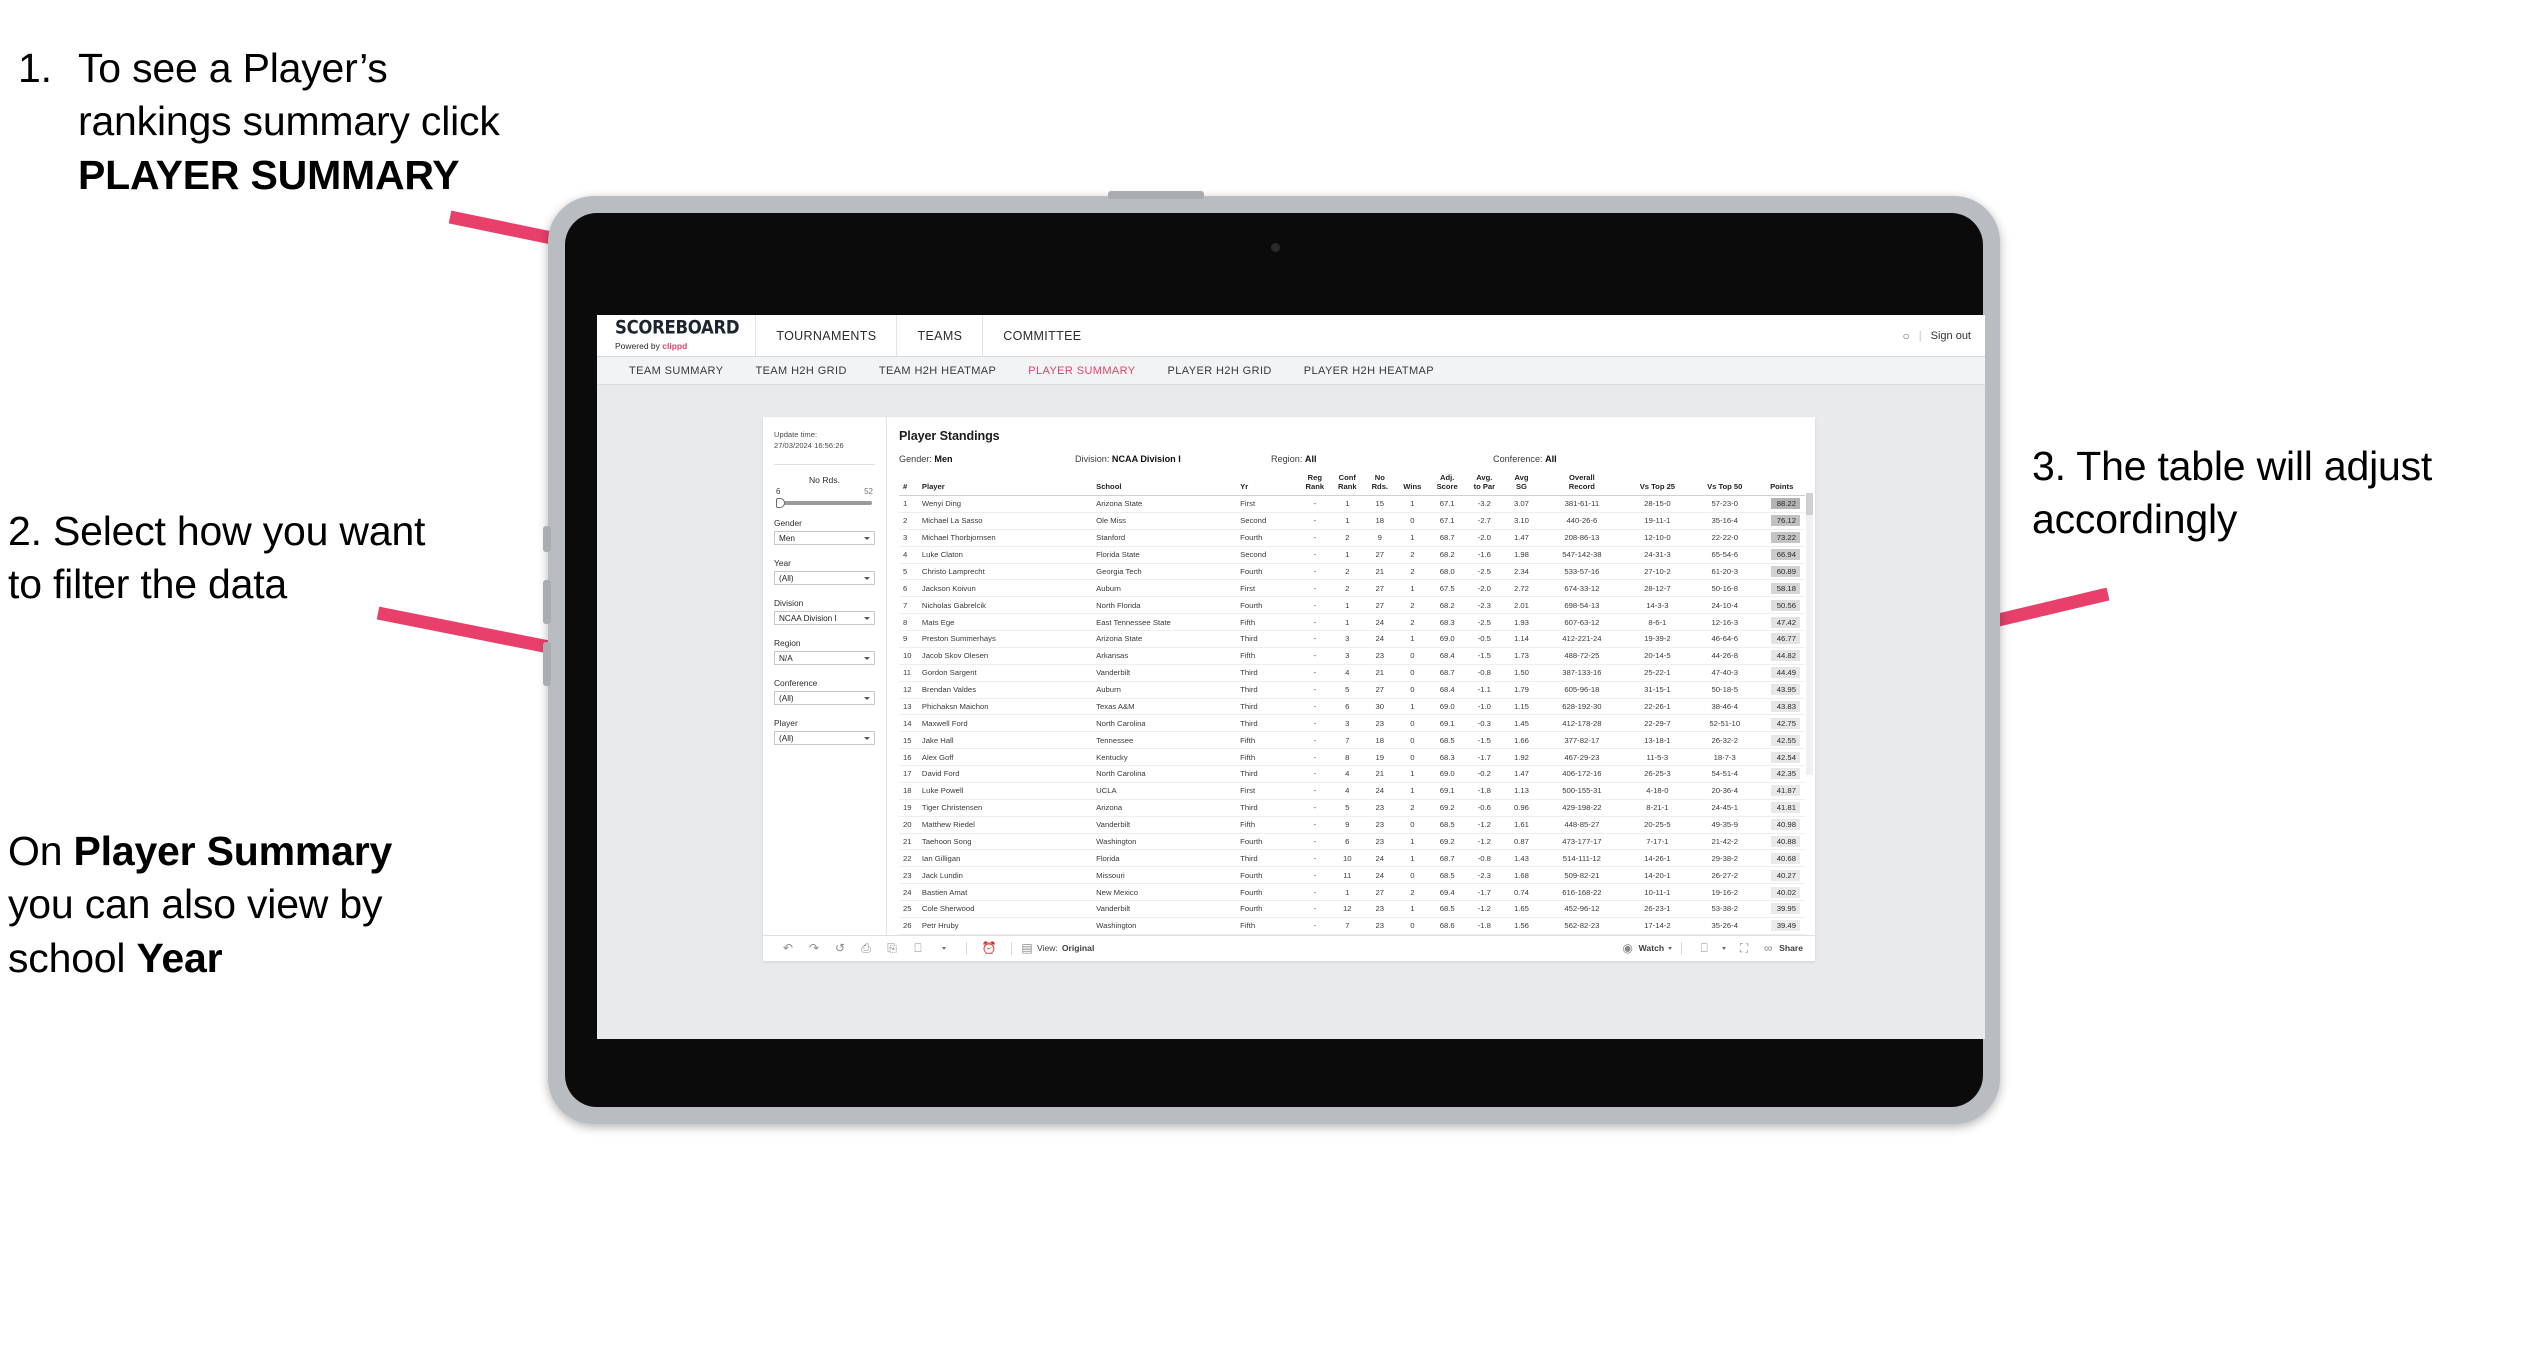 The height and width of the screenshot is (1359, 2526). I want to click on download-icon: ⎕, so click(1704, 948).